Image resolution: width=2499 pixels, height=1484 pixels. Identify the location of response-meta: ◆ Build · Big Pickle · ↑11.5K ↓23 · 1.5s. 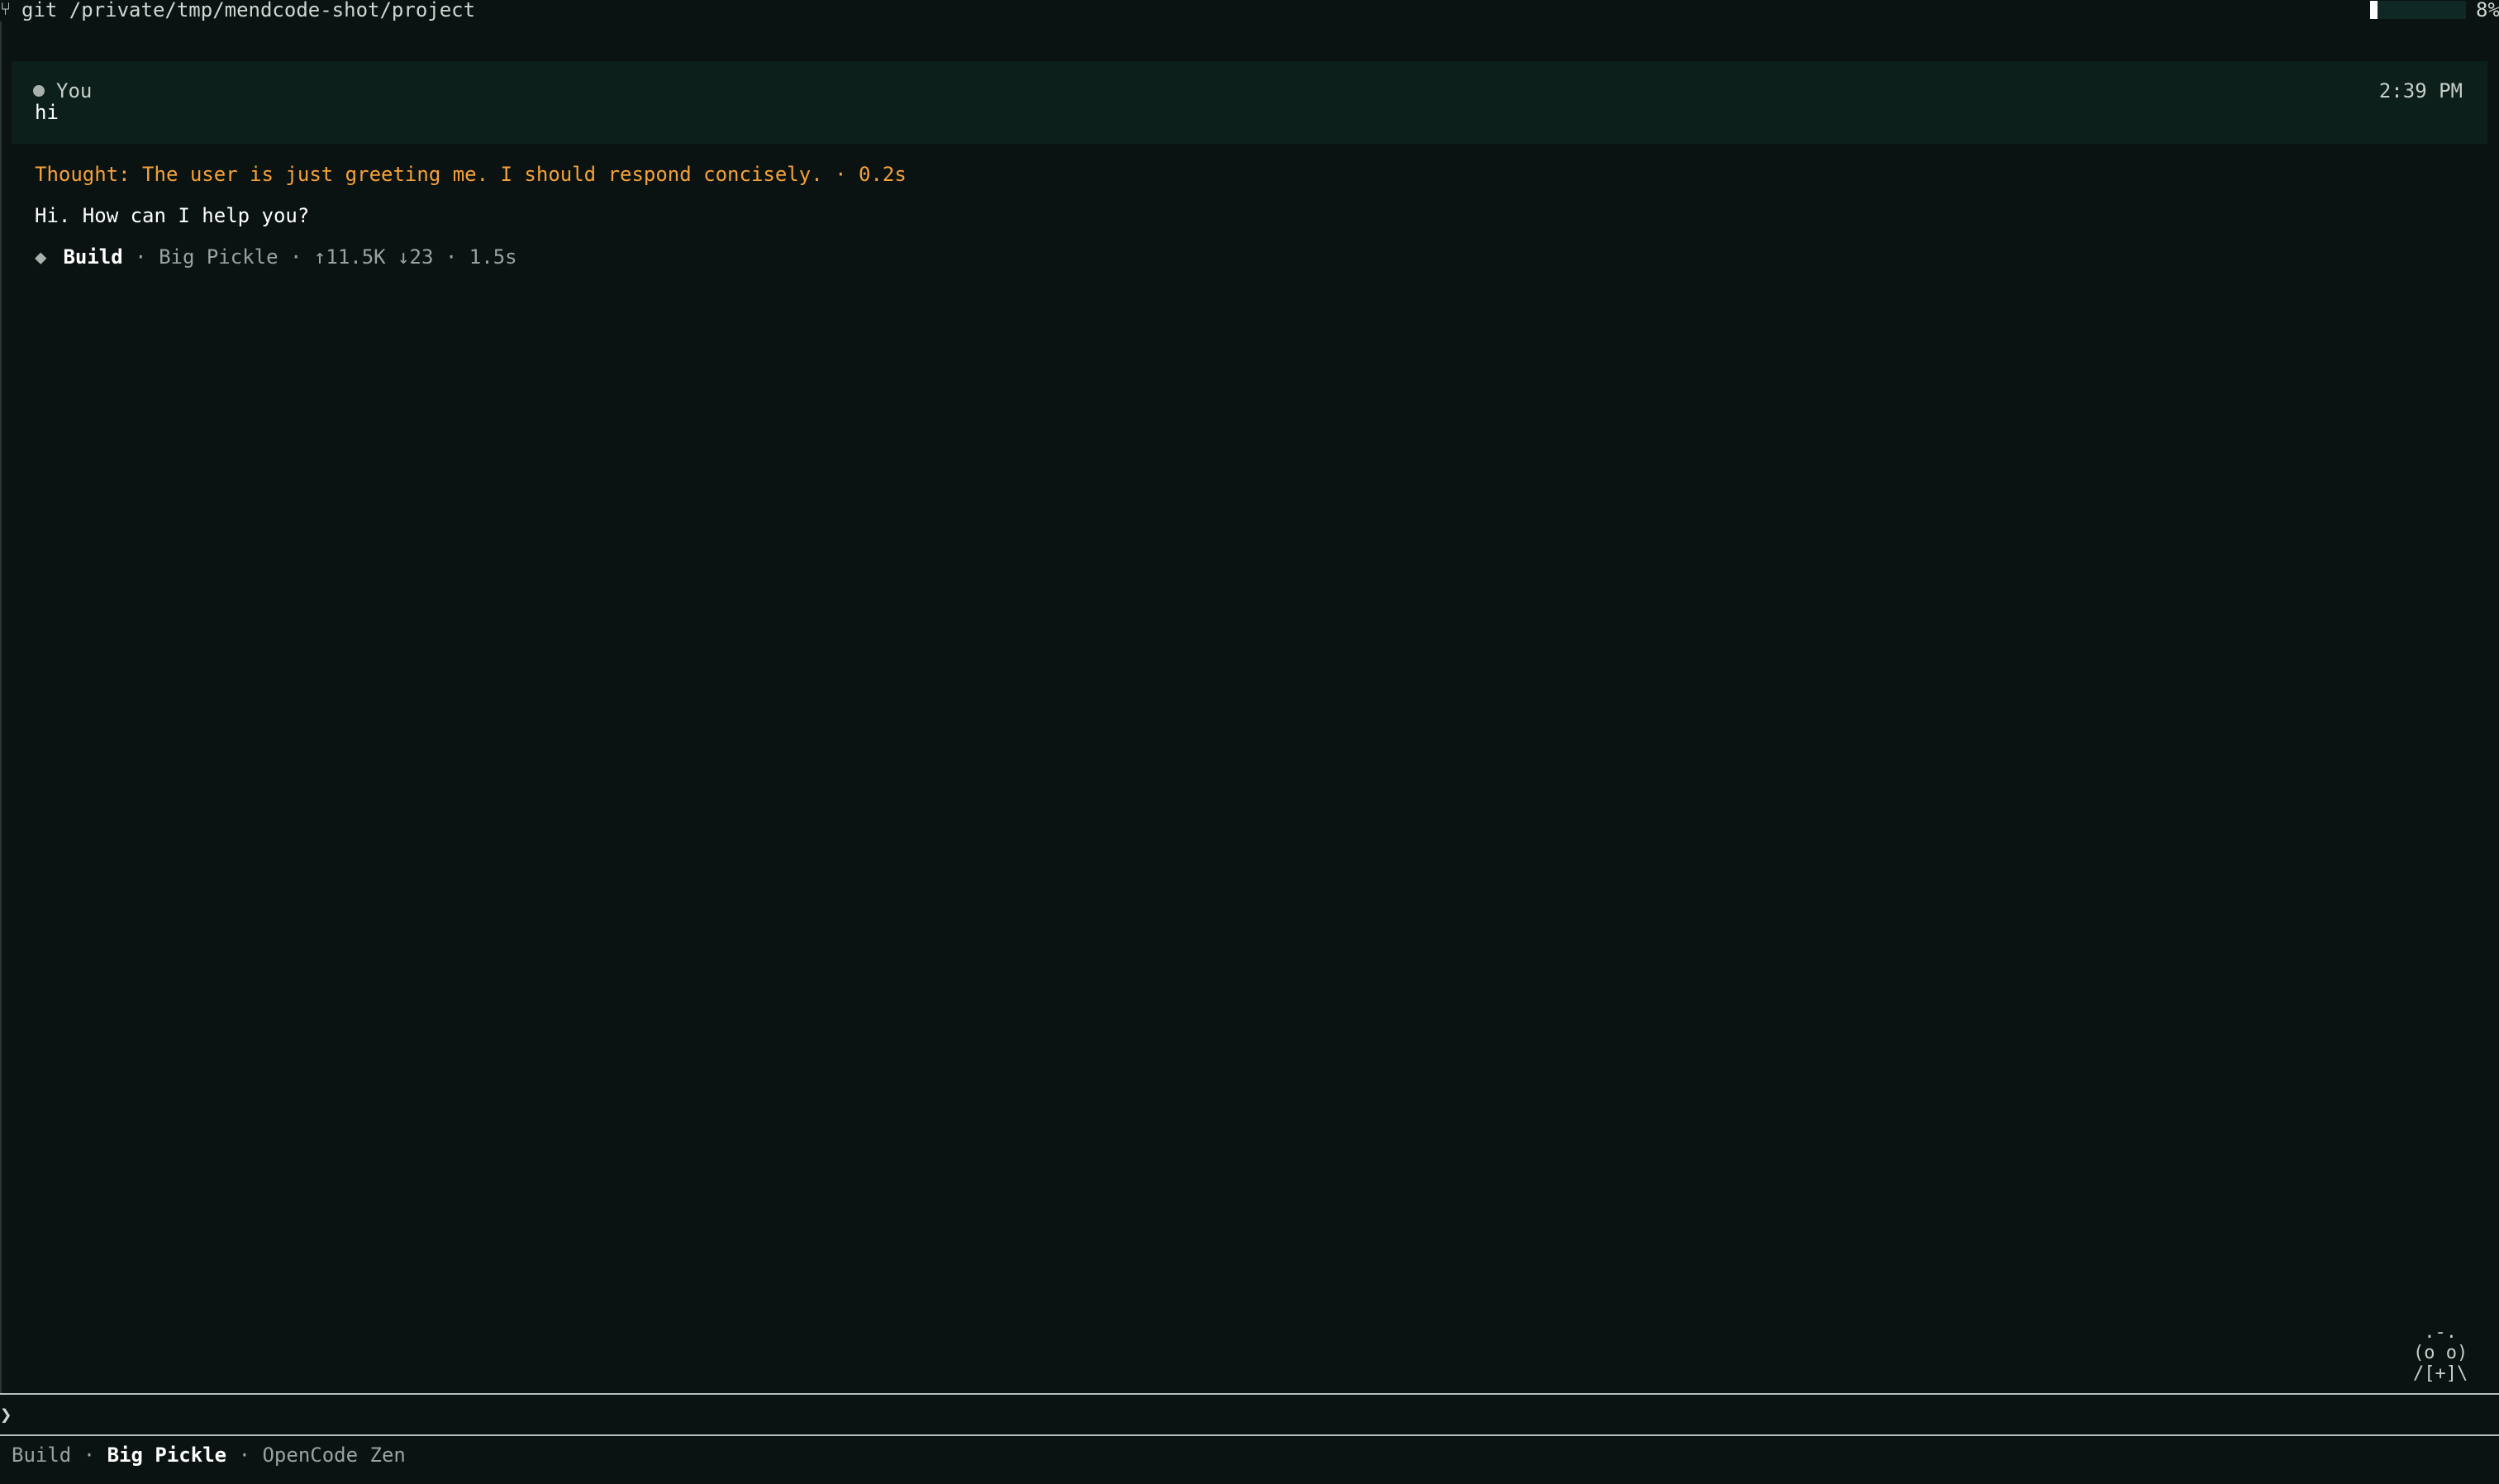
(276, 257).